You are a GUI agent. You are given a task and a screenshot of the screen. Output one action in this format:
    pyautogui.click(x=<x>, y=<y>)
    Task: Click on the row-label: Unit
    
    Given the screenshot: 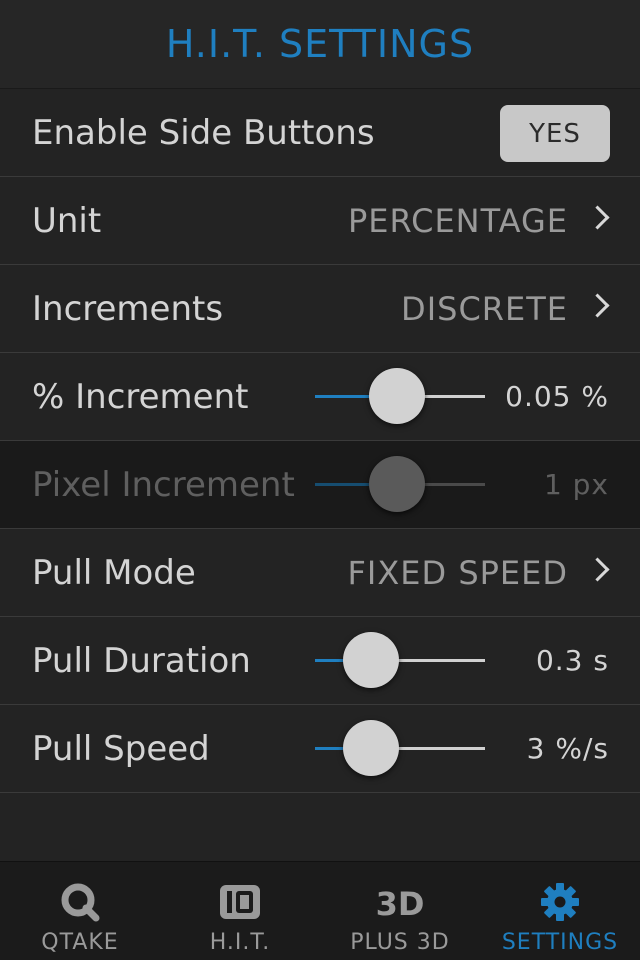 What is the action you would take?
    pyautogui.click(x=67, y=220)
    